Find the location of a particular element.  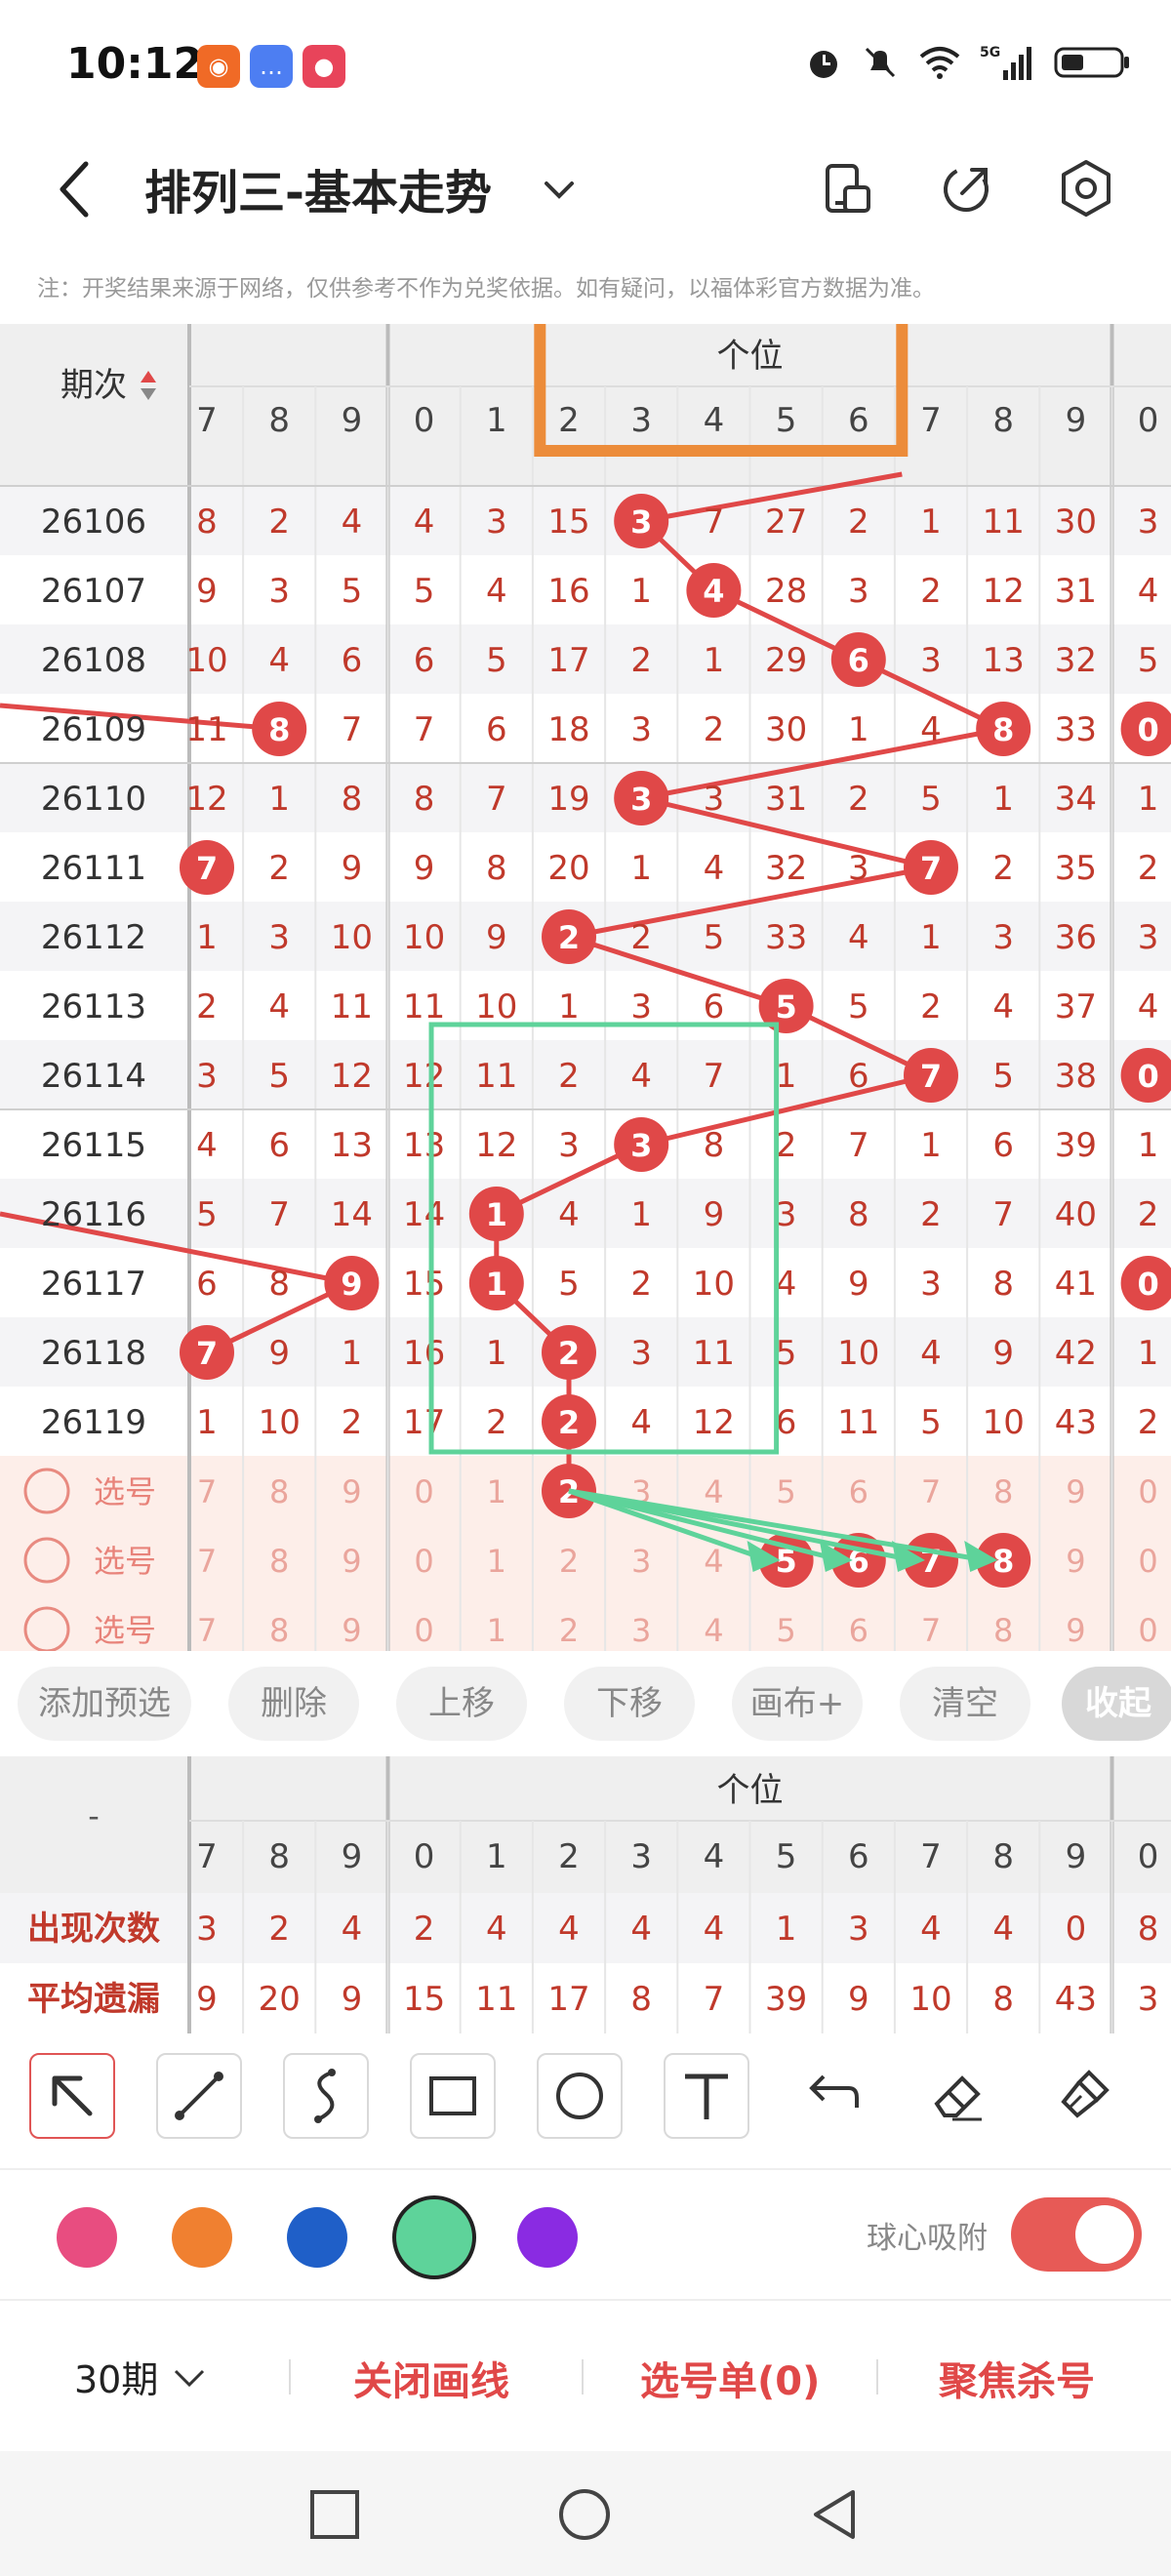

stats-value: 11 is located at coordinates (496, 2000).